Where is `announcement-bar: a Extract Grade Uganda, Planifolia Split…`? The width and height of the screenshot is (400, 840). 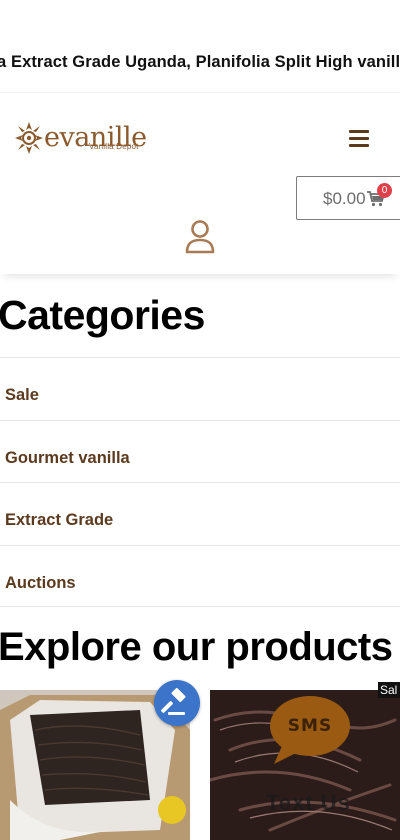
announcement-bar: a Extract Grade Uganda, Planifolia Split… is located at coordinates (200, 46).